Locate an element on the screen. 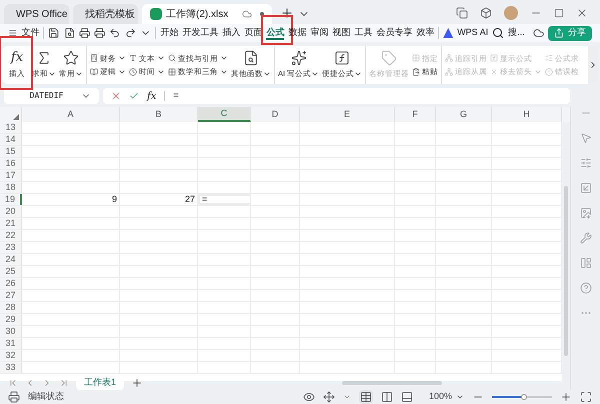 This screenshot has width=600, height=404. menu-tab: 开发工具 is located at coordinates (200, 32).